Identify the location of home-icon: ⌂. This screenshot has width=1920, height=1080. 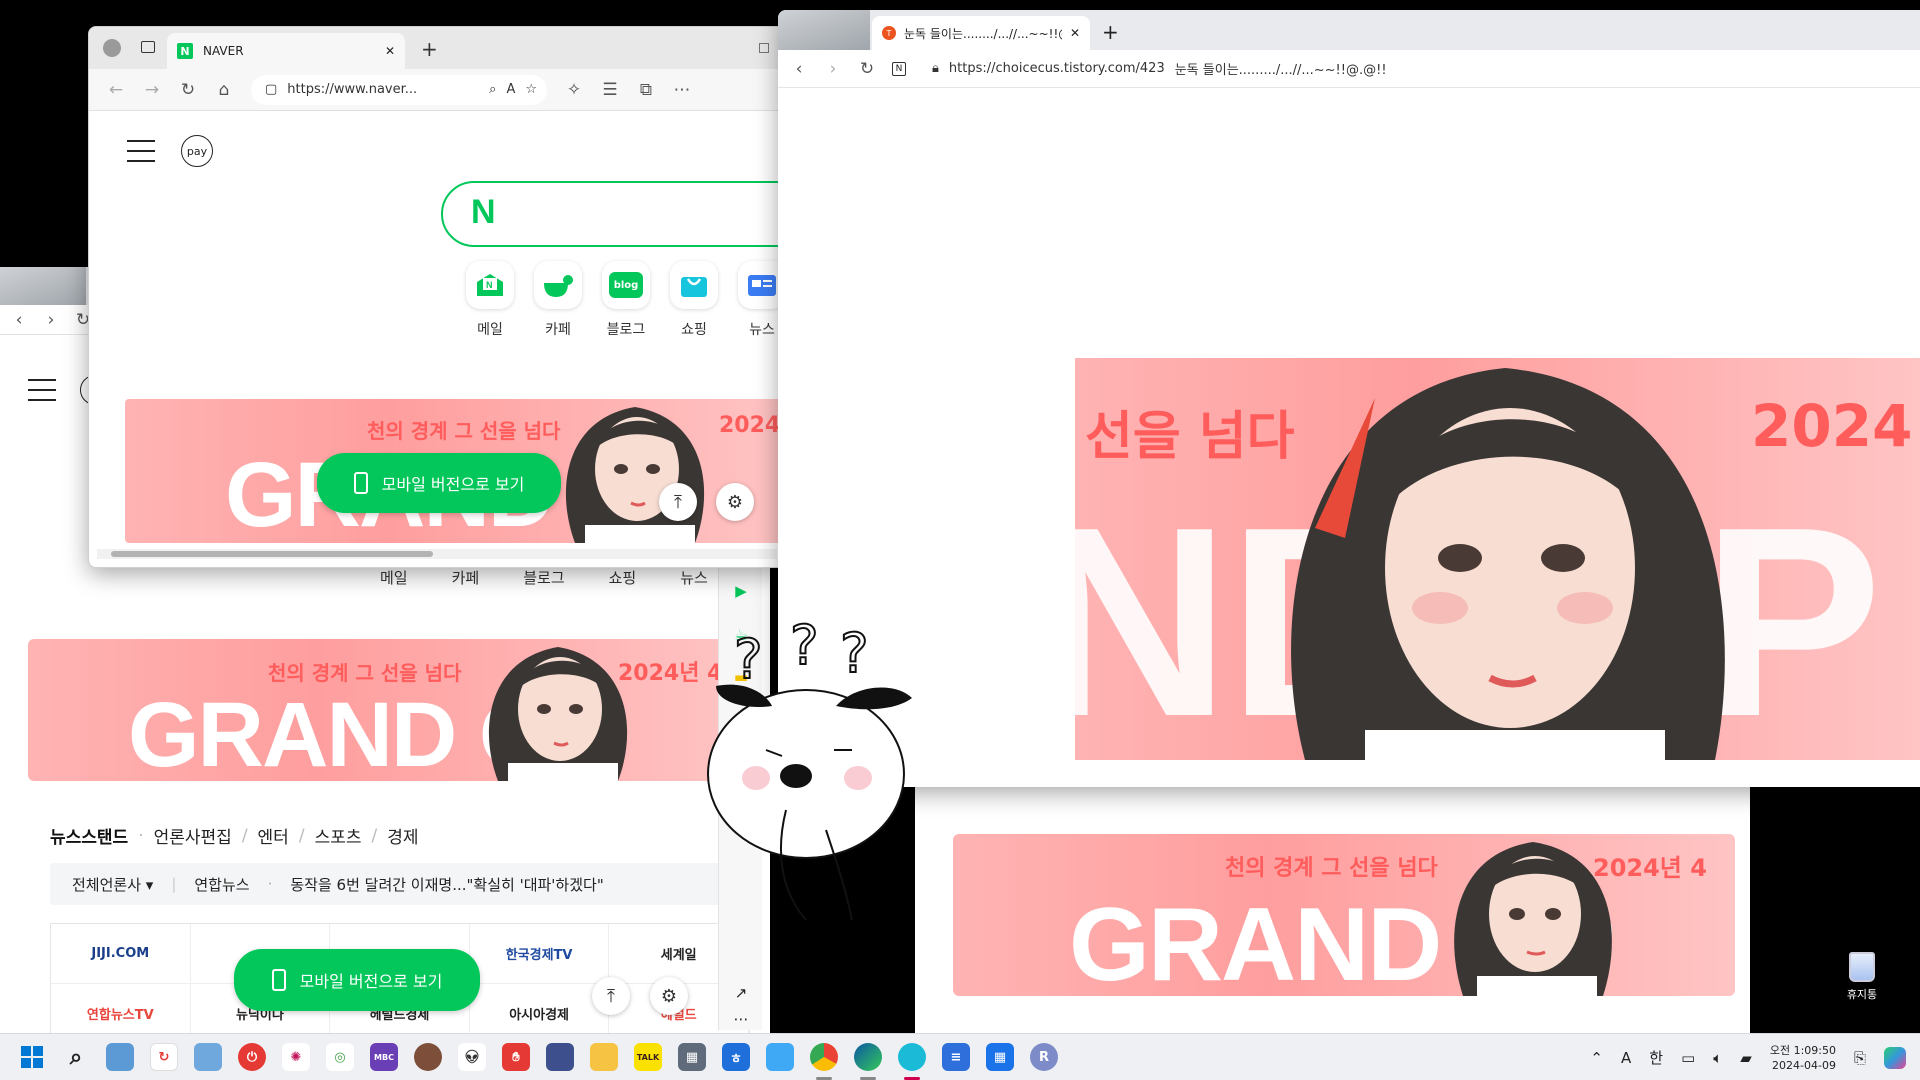
(224, 90).